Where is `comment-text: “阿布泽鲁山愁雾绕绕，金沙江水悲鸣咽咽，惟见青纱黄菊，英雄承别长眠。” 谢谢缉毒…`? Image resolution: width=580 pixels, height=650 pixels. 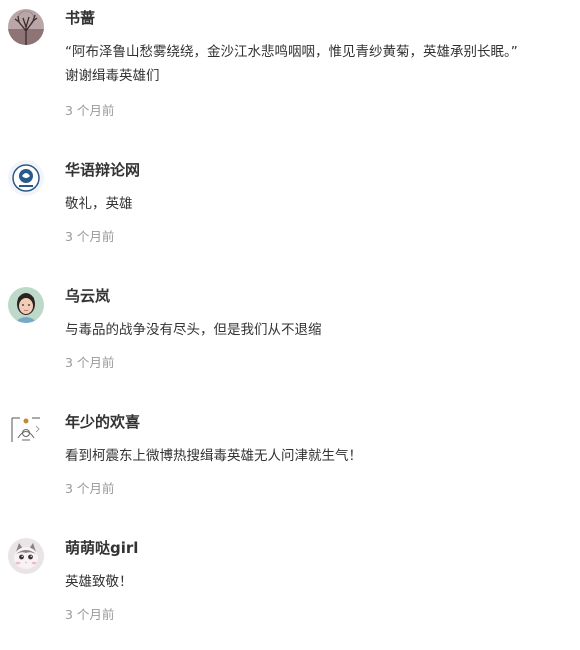 comment-text: “阿布泽鲁山愁雾绕绕，金沙江水悲鸣咽咽，惟见青纱黄菊，英雄承别长眠。” 谢谢缉毒… is located at coordinates (291, 64).